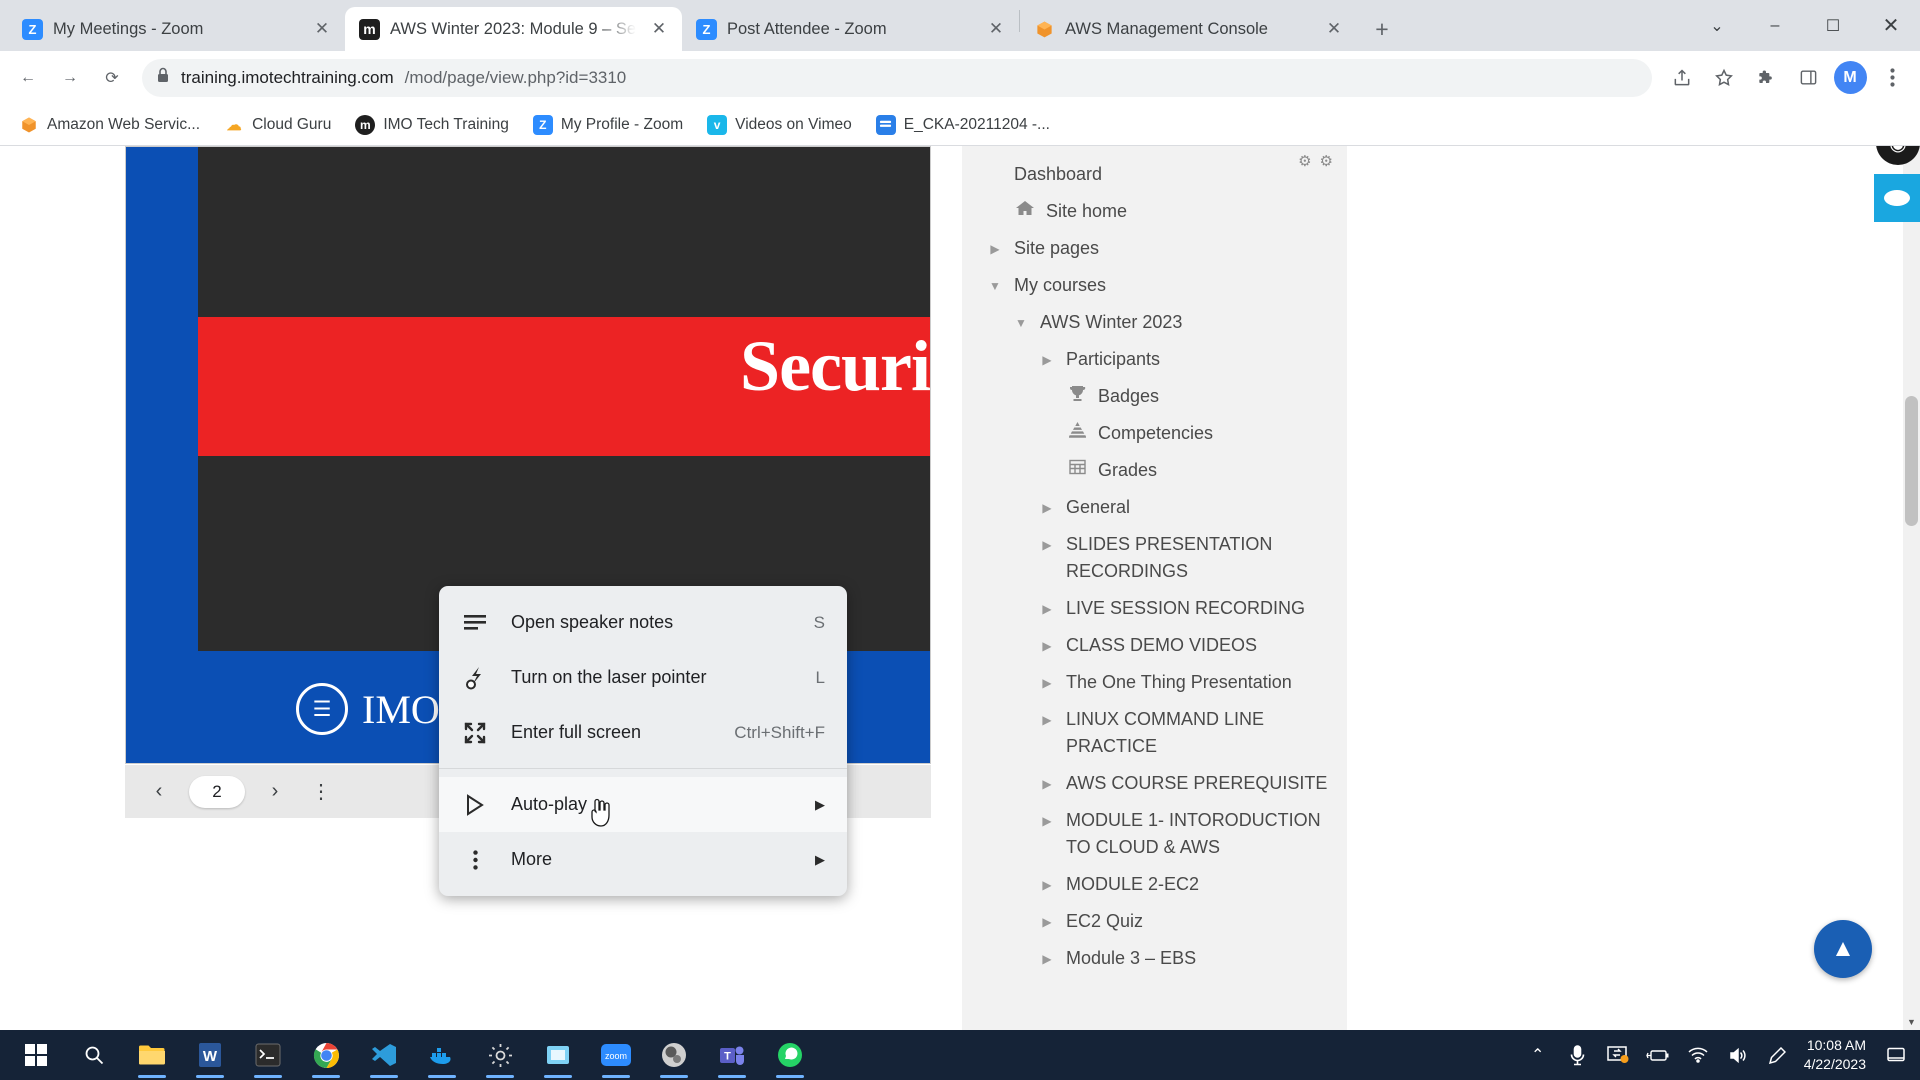  What do you see at coordinates (779, 125) in the screenshot?
I see `bookmark-item: v Videos on Vimeo` at bounding box center [779, 125].